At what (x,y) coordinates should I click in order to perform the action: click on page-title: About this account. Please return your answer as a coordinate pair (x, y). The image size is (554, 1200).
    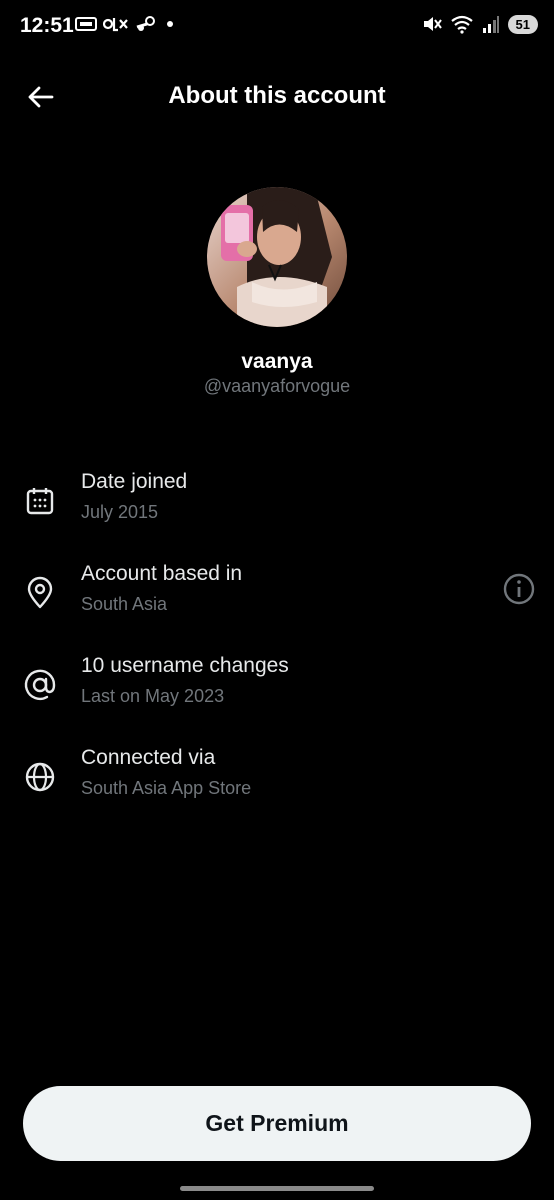
    Looking at the image, I should click on (277, 95).